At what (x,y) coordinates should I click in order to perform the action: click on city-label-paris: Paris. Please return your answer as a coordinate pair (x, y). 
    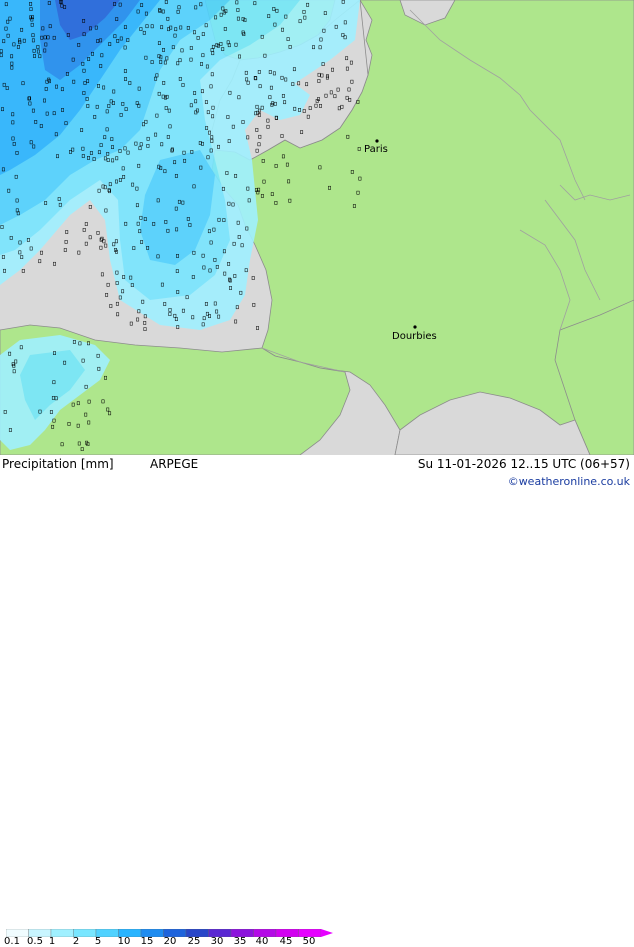
    Looking at the image, I should click on (376, 149).